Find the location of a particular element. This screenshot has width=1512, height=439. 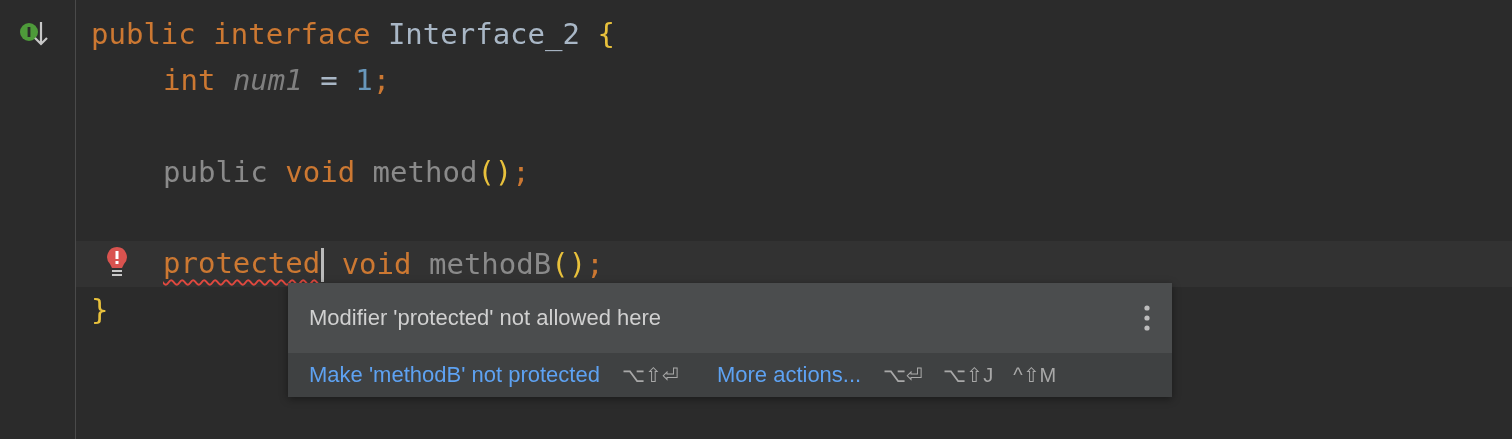

code-token: public is located at coordinates (215, 172).